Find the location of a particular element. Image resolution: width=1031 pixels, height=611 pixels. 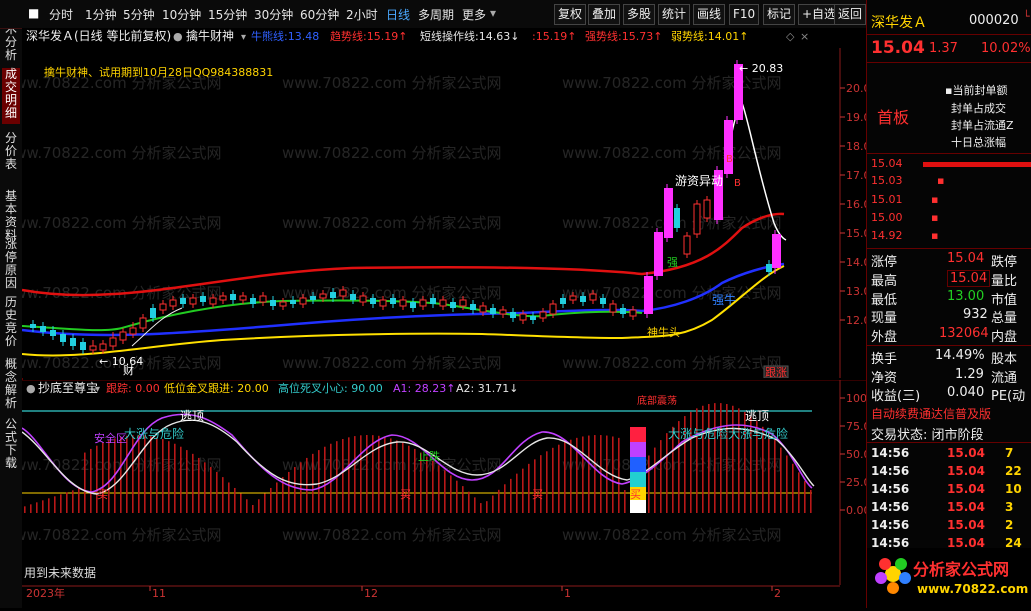

indicator2-name: 抄底至尊宝 is located at coordinates (68, 387).